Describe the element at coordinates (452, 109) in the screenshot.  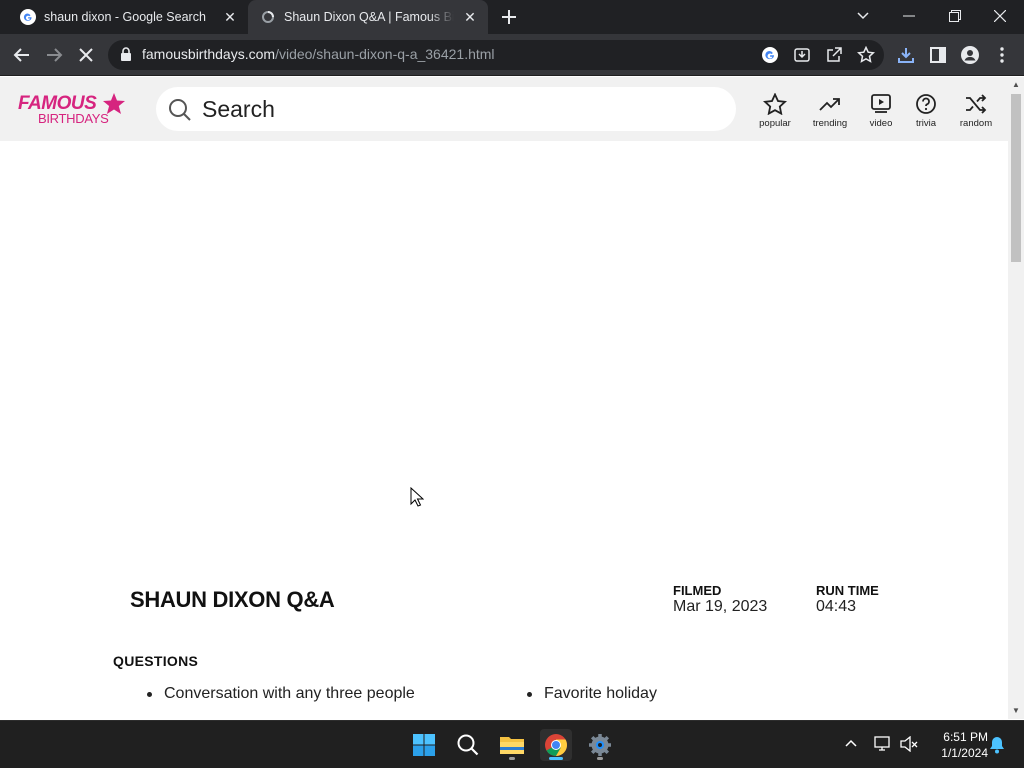
I see `search-input` at that location.